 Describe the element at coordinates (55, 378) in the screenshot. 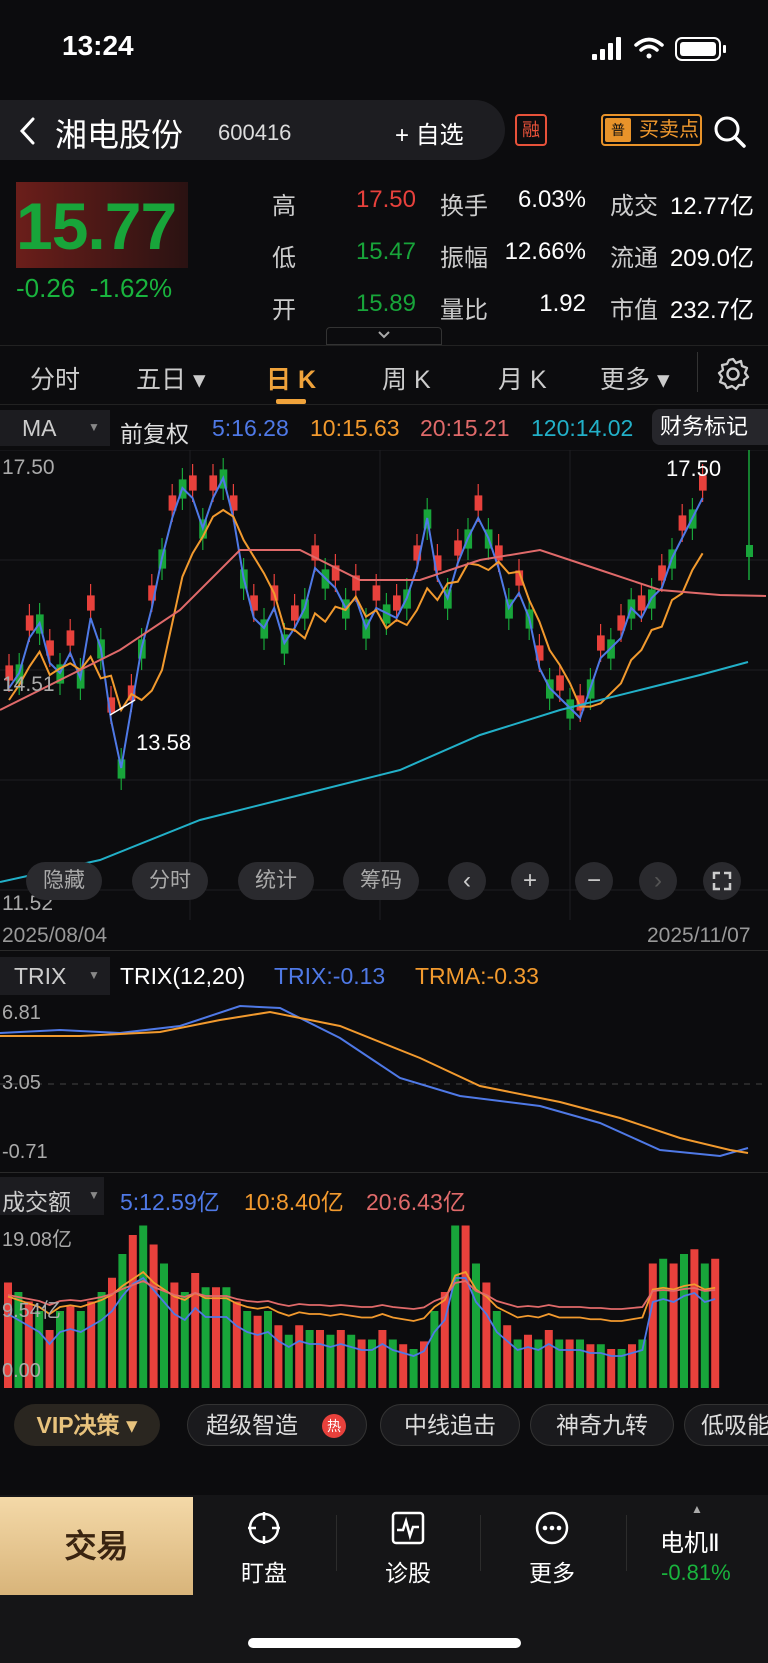

I see `tab-fenshi: 分时` at that location.